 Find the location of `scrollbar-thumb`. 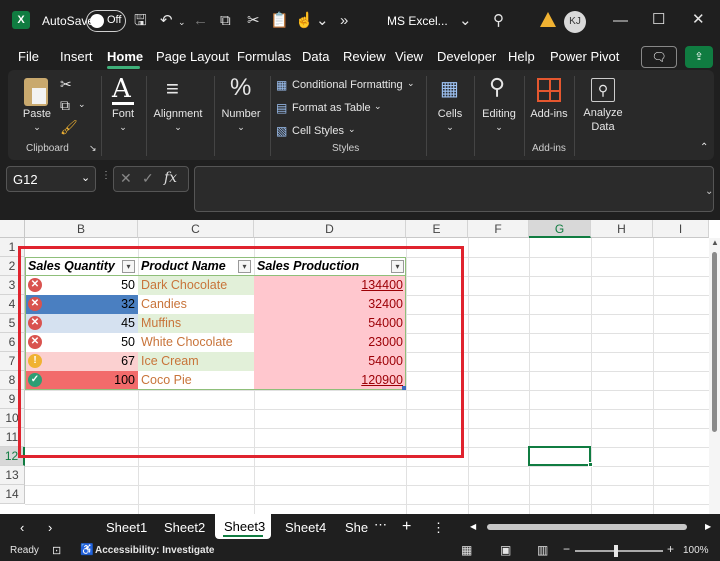

scrollbar-thumb is located at coordinates (714, 342).